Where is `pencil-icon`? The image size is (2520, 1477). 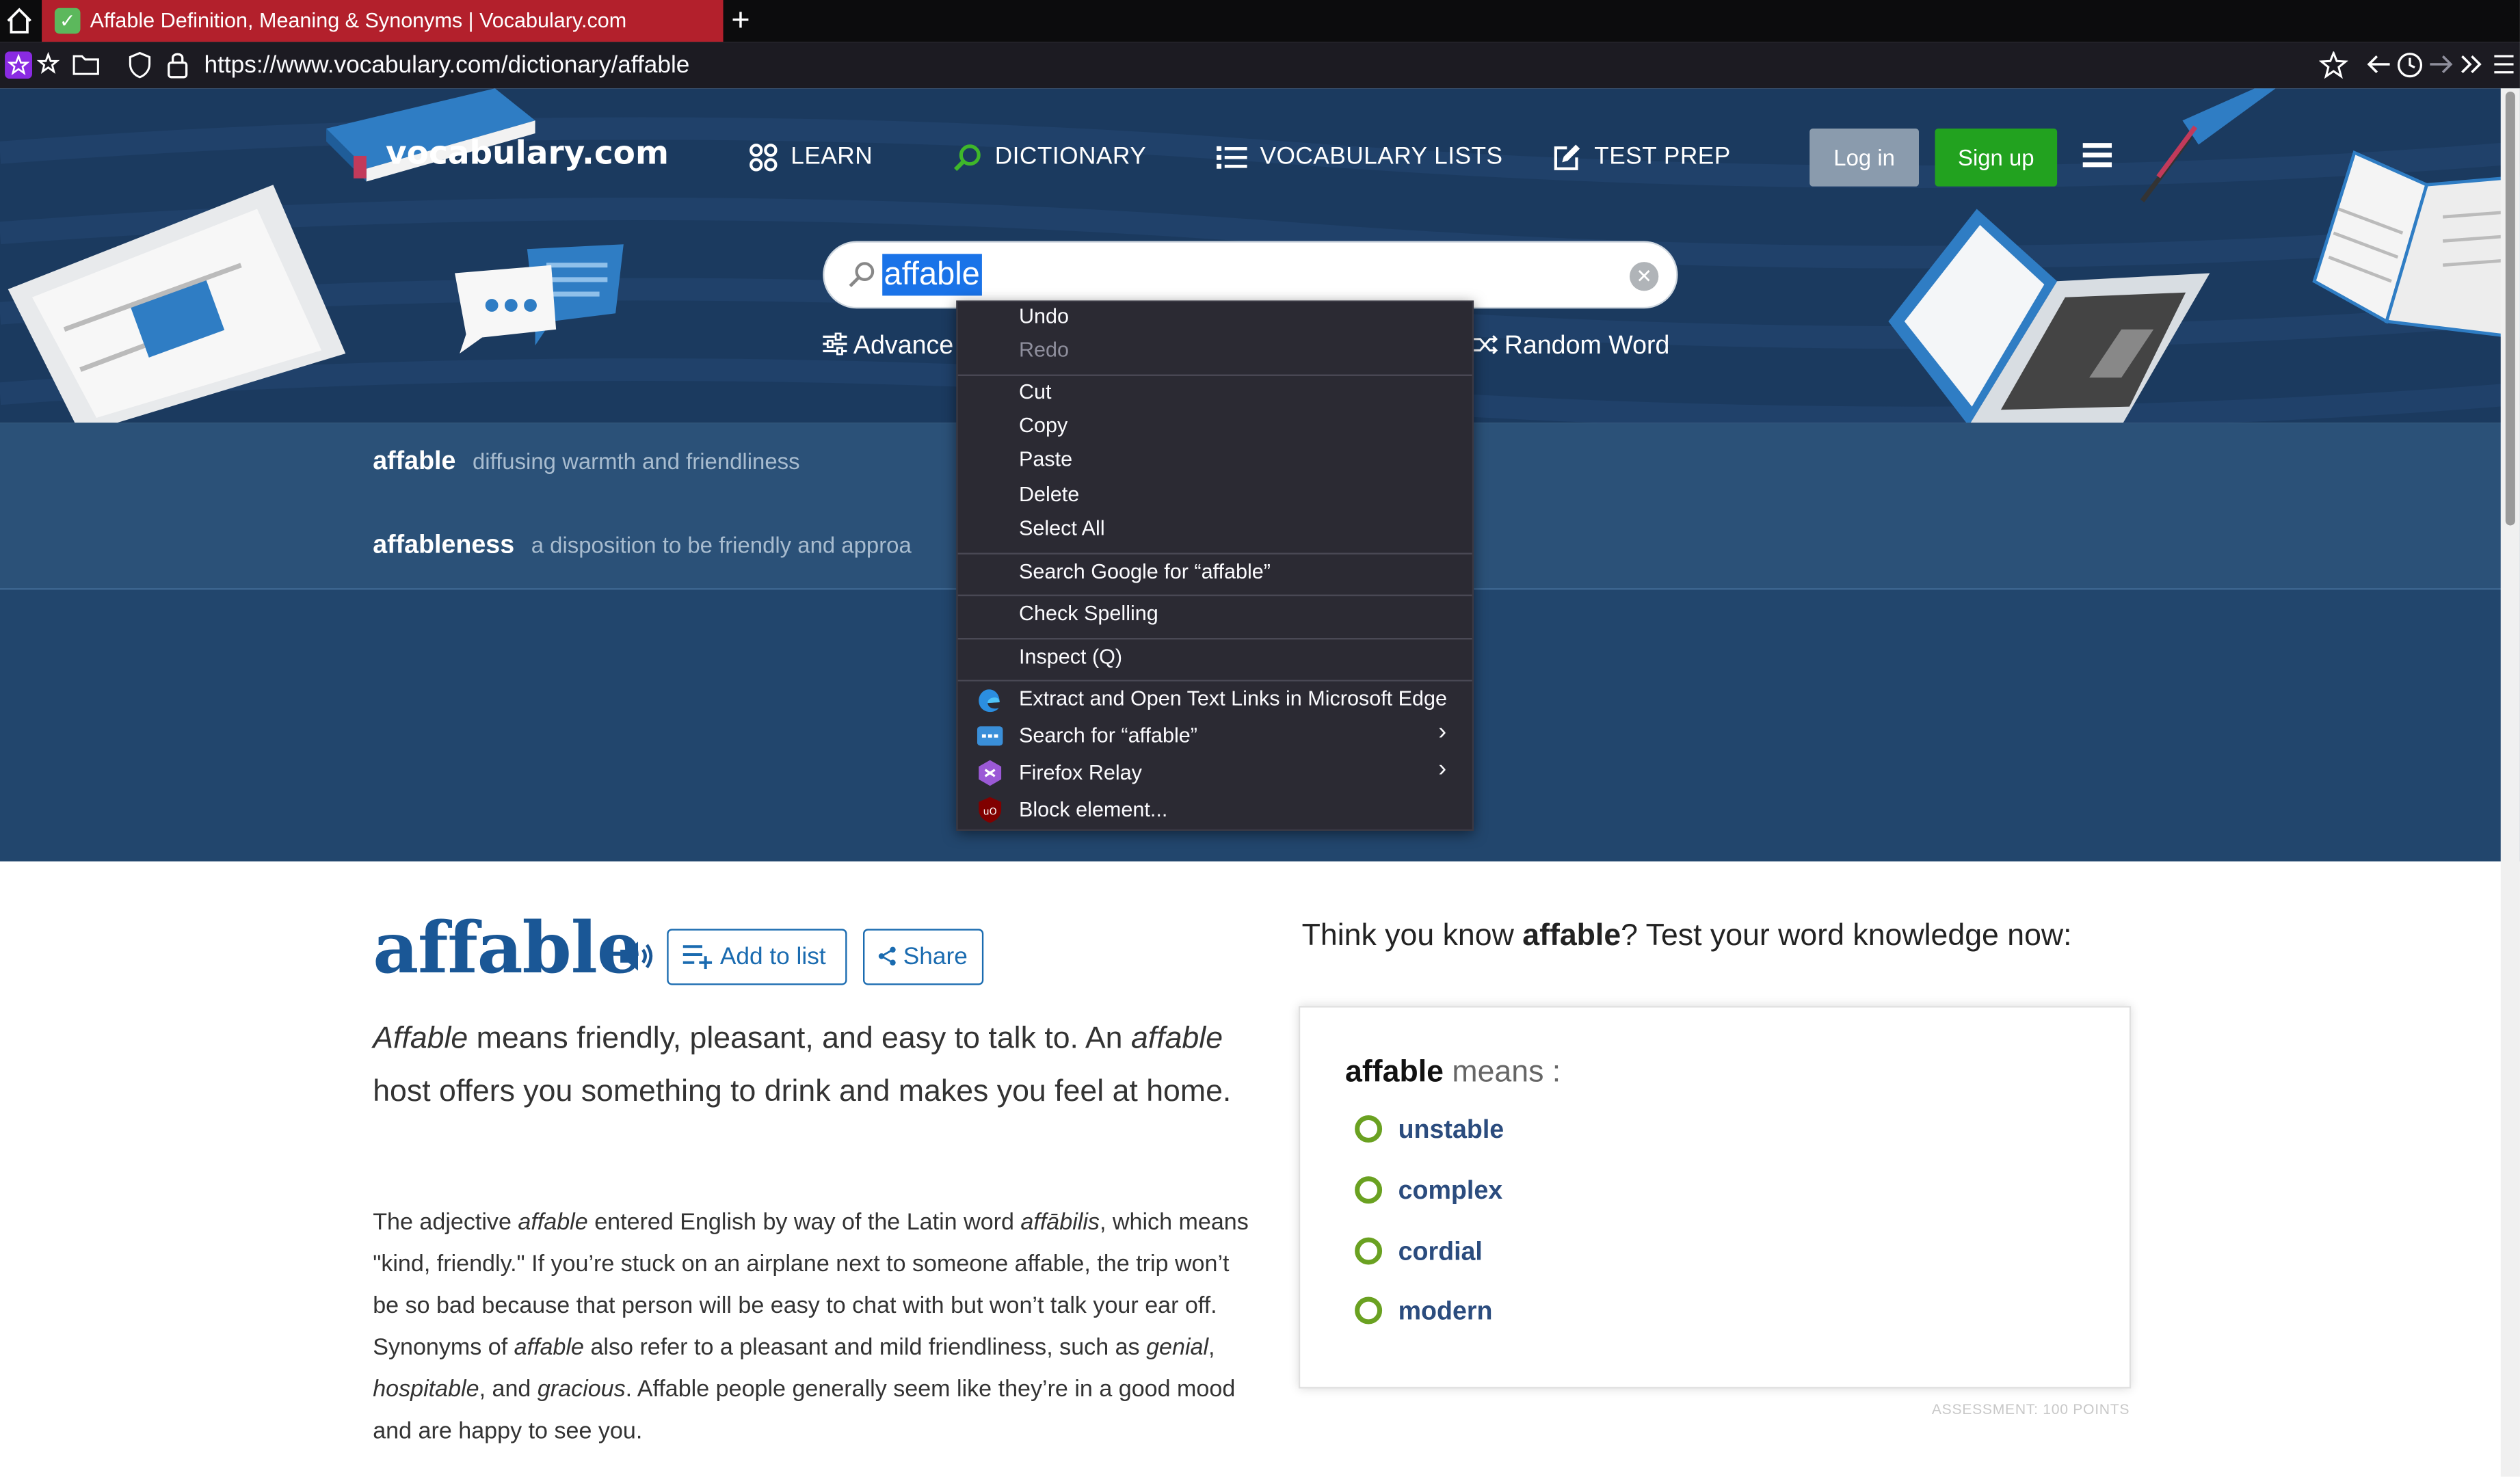 pencil-icon is located at coordinates (1567, 157).